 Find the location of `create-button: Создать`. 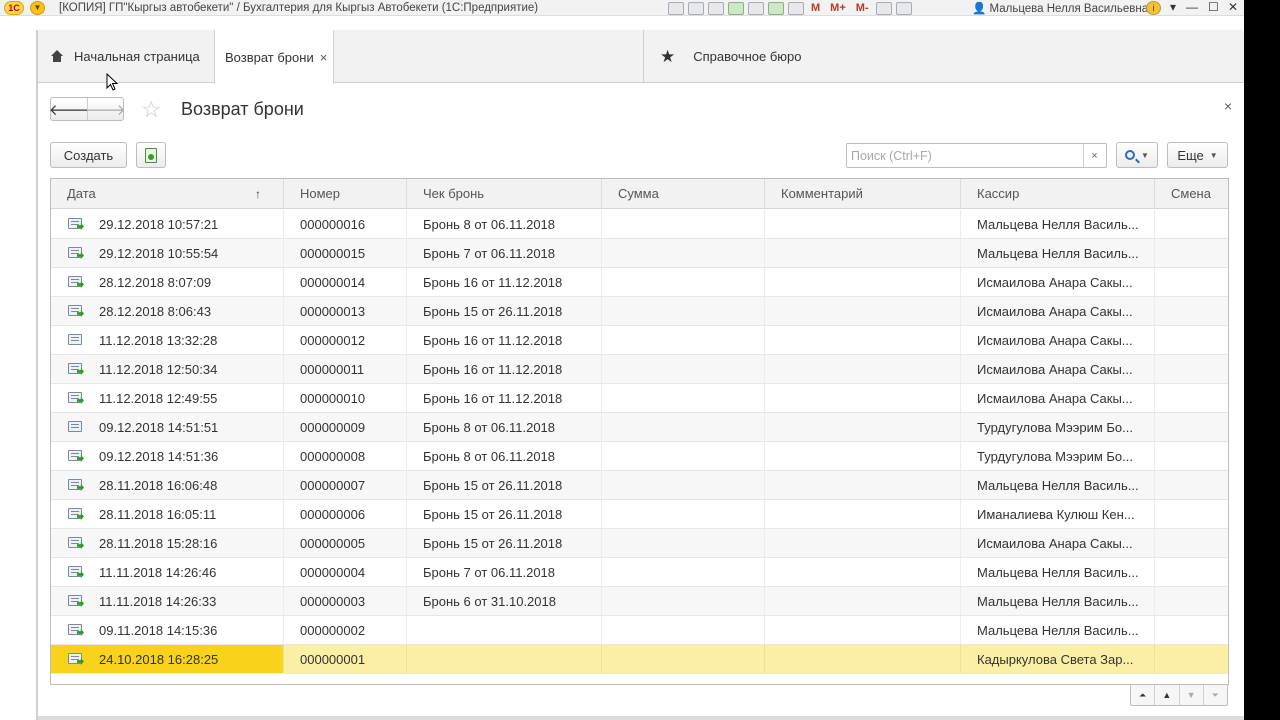

create-button: Создать is located at coordinates (88, 155).